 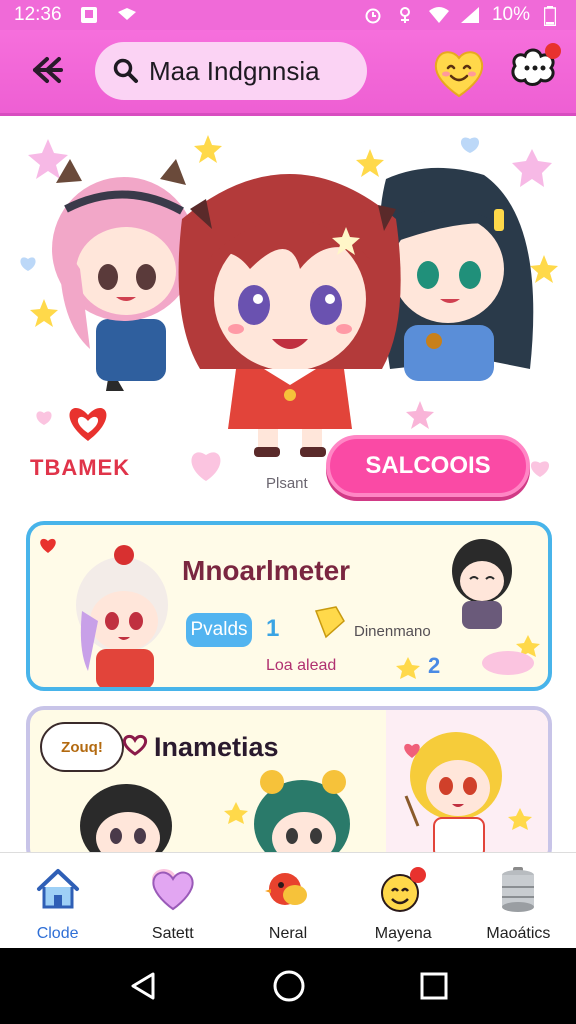 I want to click on alarm-icon, so click(x=373, y=15).